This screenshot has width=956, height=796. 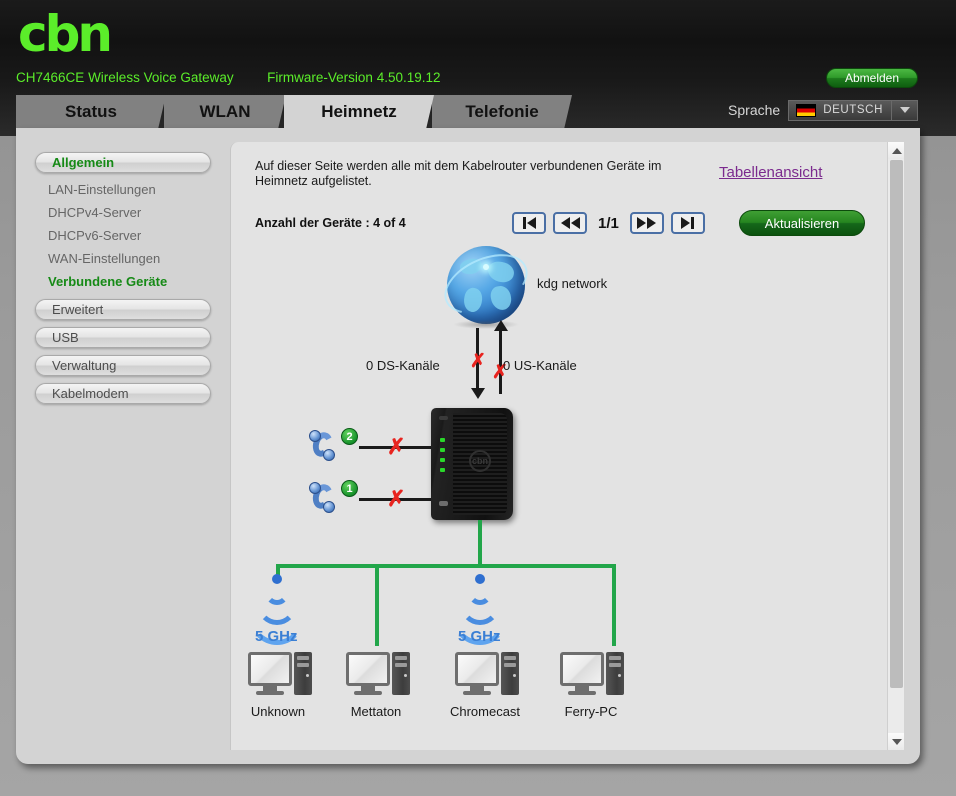 I want to click on upstream-label: 0 US-Kanäle, so click(x=540, y=365).